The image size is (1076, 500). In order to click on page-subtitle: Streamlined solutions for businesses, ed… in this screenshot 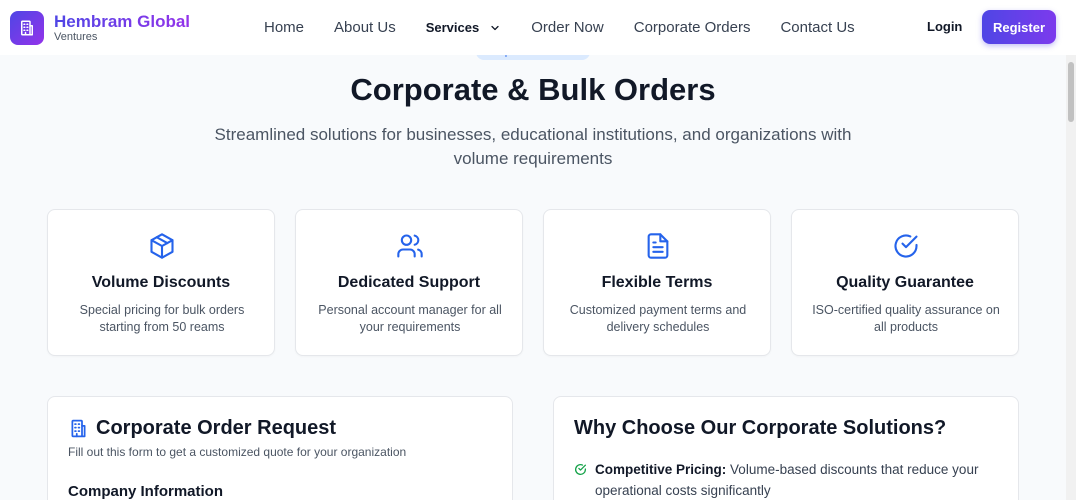, I will do `click(533, 146)`.